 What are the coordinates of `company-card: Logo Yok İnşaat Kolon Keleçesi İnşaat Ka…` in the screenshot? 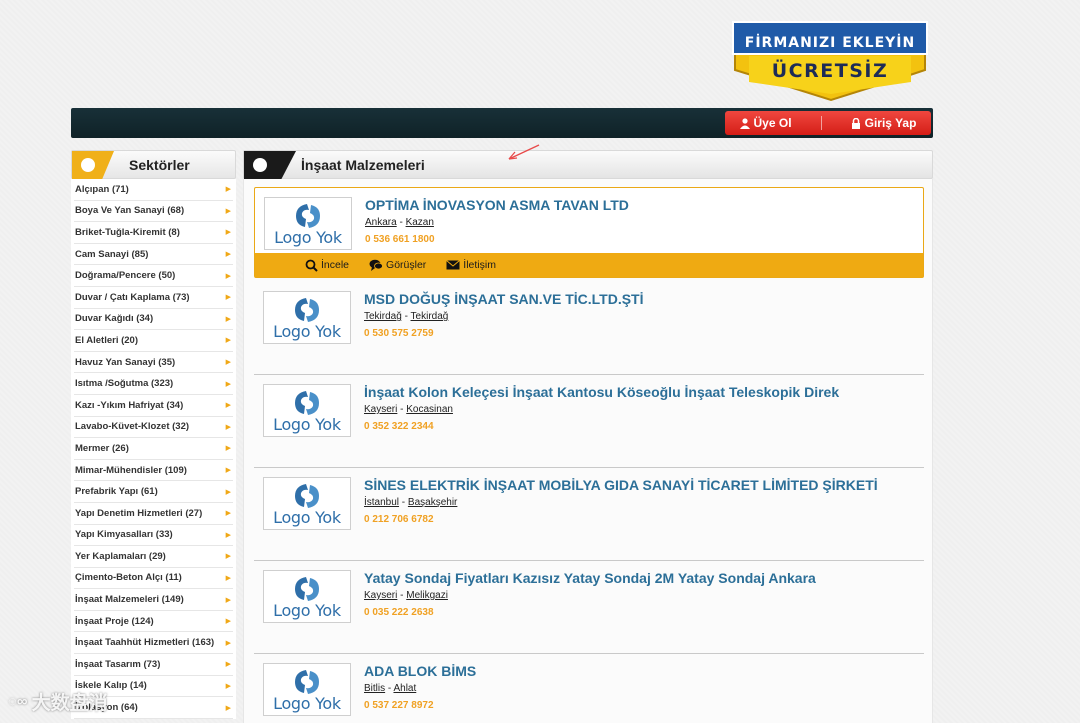 It's located at (589, 421).